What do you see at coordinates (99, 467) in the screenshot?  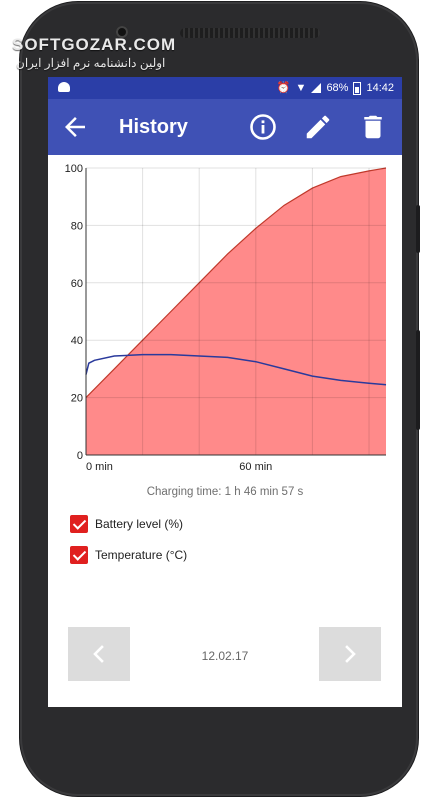 I see `x-tick-label: 0 min` at bounding box center [99, 467].